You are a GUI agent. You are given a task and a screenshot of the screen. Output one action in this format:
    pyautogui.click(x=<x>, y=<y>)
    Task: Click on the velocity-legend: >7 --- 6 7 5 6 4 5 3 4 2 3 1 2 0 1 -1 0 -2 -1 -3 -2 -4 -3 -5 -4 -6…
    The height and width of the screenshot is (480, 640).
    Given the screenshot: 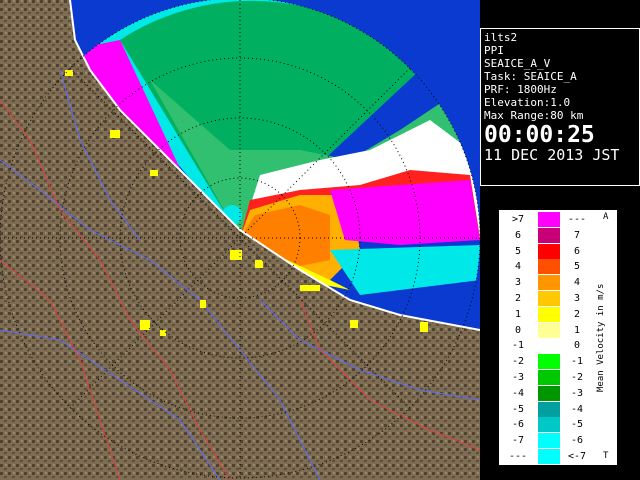 What is the action you would take?
    pyautogui.click(x=558, y=337)
    